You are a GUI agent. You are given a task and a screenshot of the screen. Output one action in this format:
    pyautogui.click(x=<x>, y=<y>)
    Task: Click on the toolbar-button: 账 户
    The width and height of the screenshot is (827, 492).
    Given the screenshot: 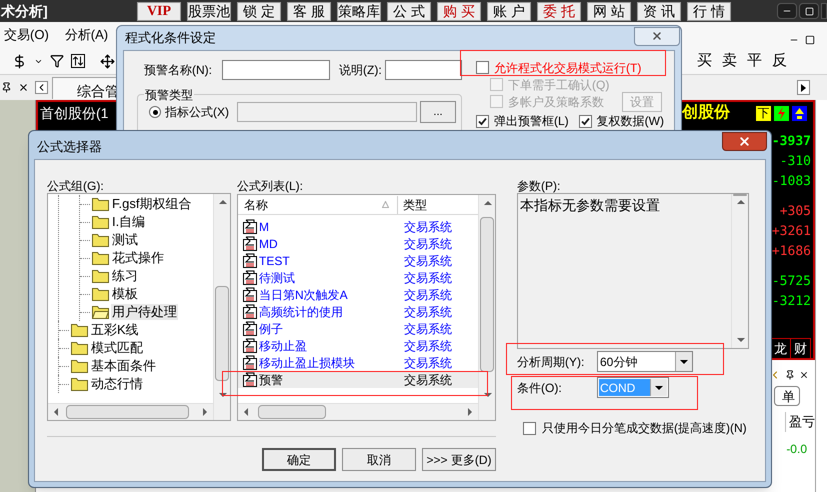 What is the action you would take?
    pyautogui.click(x=509, y=11)
    